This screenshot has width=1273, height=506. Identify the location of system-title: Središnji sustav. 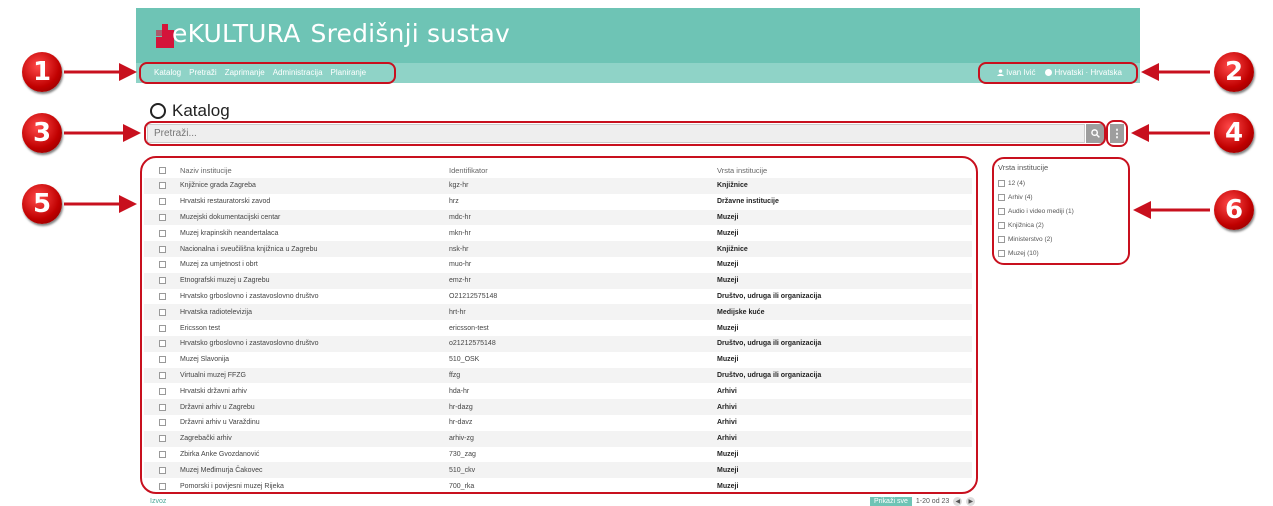
(410, 33).